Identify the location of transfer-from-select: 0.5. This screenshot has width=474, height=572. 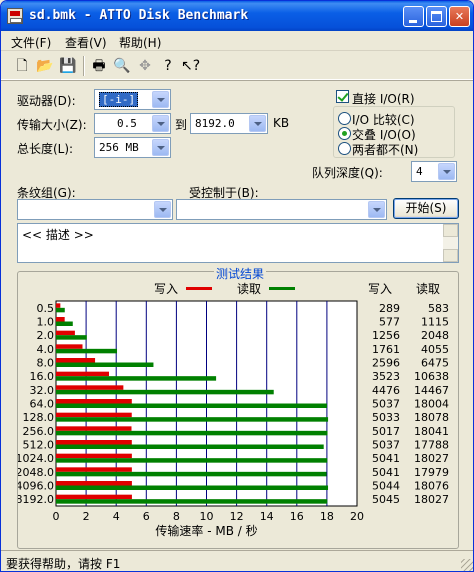
(132, 123).